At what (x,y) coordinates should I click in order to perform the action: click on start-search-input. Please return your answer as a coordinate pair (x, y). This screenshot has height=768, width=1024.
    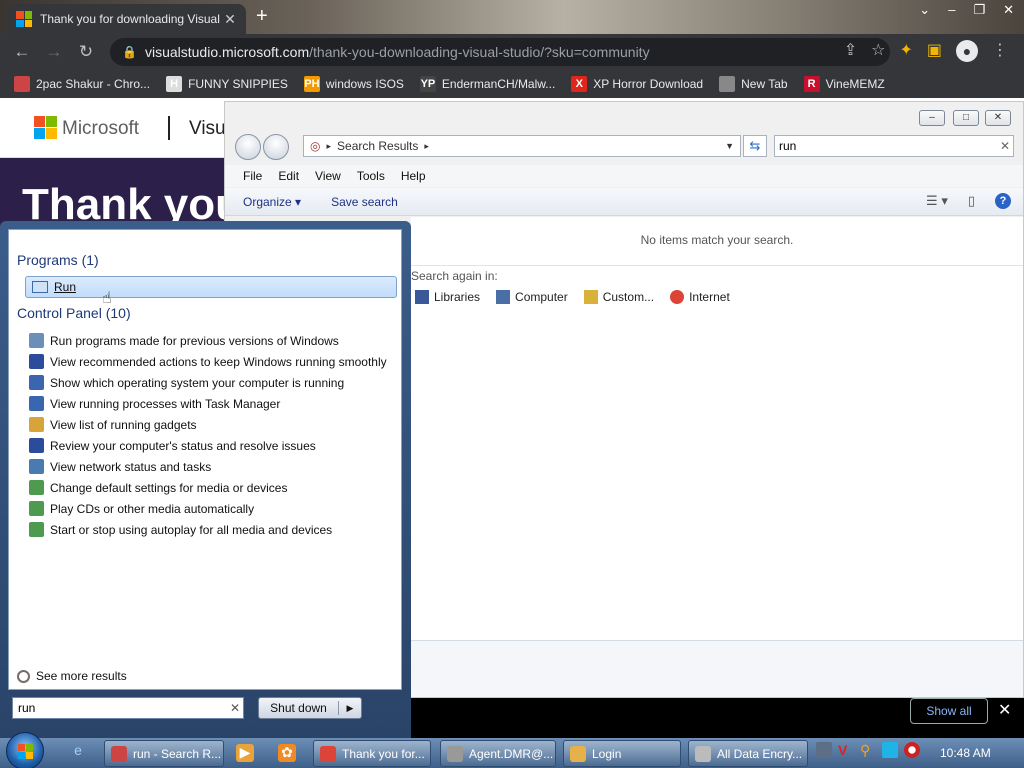
    Looking at the image, I should click on (122, 708).